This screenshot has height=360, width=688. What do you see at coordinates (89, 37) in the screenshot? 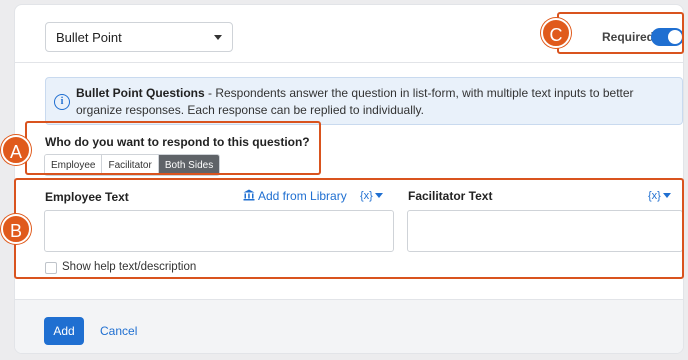
I see `question-type-value: Bullet Point` at bounding box center [89, 37].